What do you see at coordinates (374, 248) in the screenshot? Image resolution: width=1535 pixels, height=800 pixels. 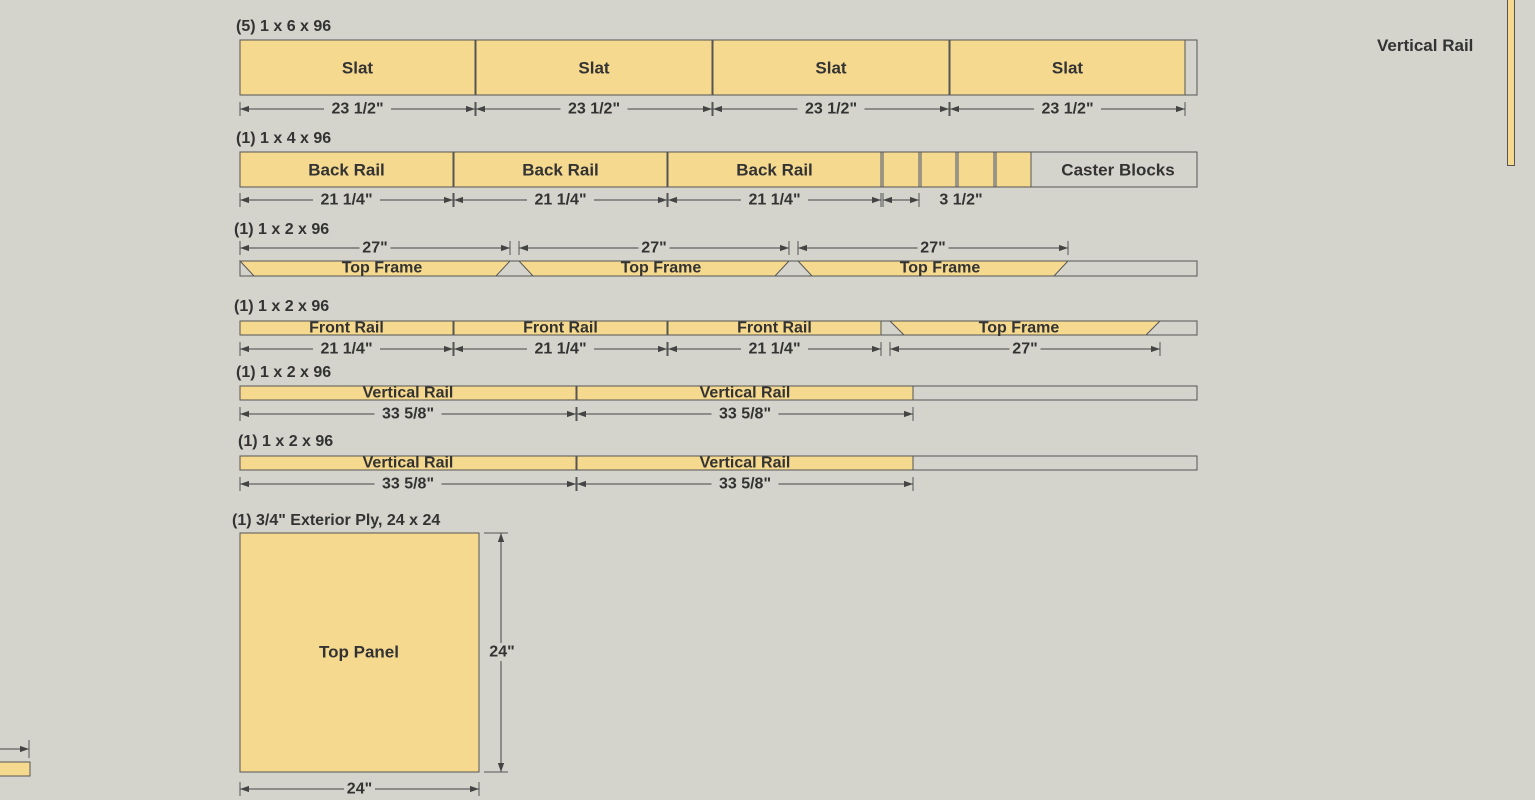 I see `top-frame-dim-1-label: 27"` at bounding box center [374, 248].